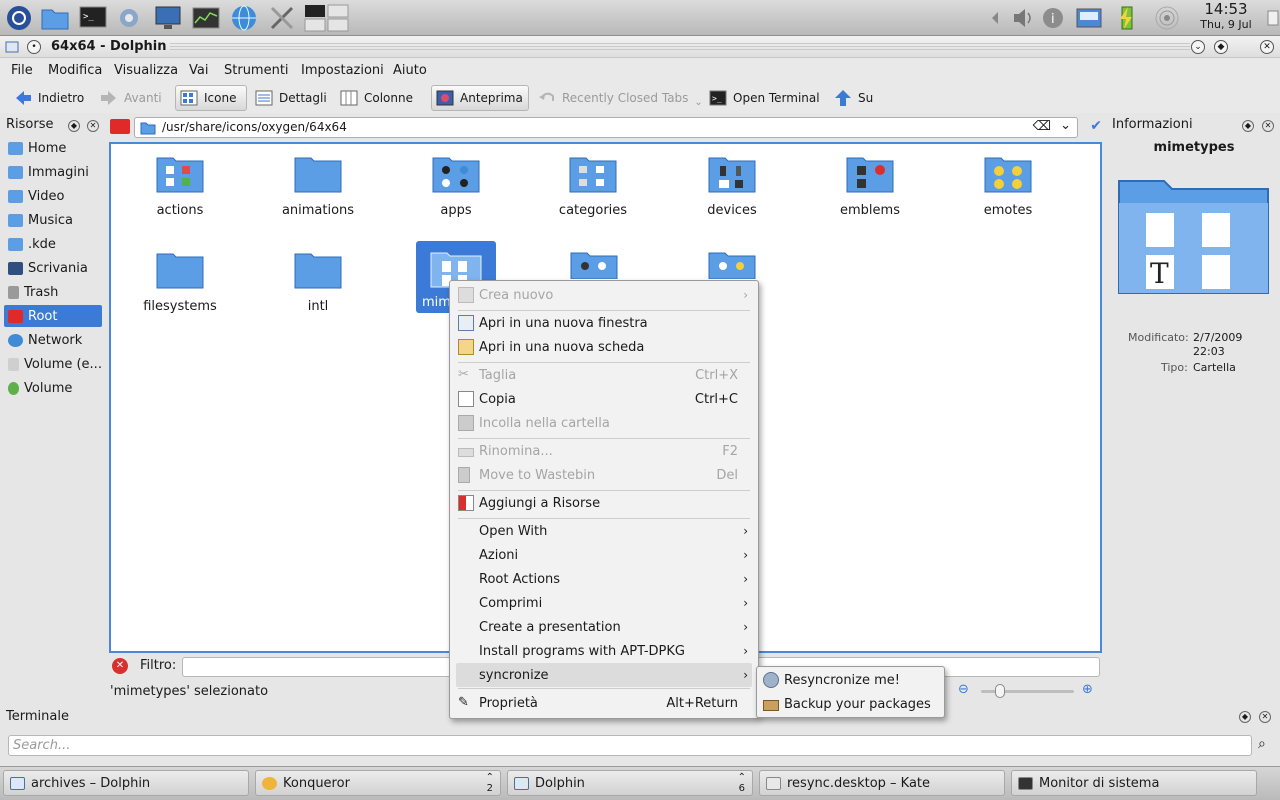 The width and height of the screenshot is (1280, 800). I want to click on close-button: ✕, so click(1267, 47).